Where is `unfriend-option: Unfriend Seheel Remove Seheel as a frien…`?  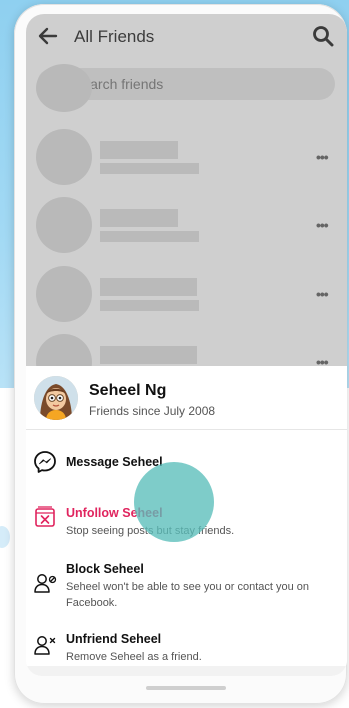
unfriend-option: Unfriend Seheel Remove Seheel as a frien… is located at coordinates (186, 648).